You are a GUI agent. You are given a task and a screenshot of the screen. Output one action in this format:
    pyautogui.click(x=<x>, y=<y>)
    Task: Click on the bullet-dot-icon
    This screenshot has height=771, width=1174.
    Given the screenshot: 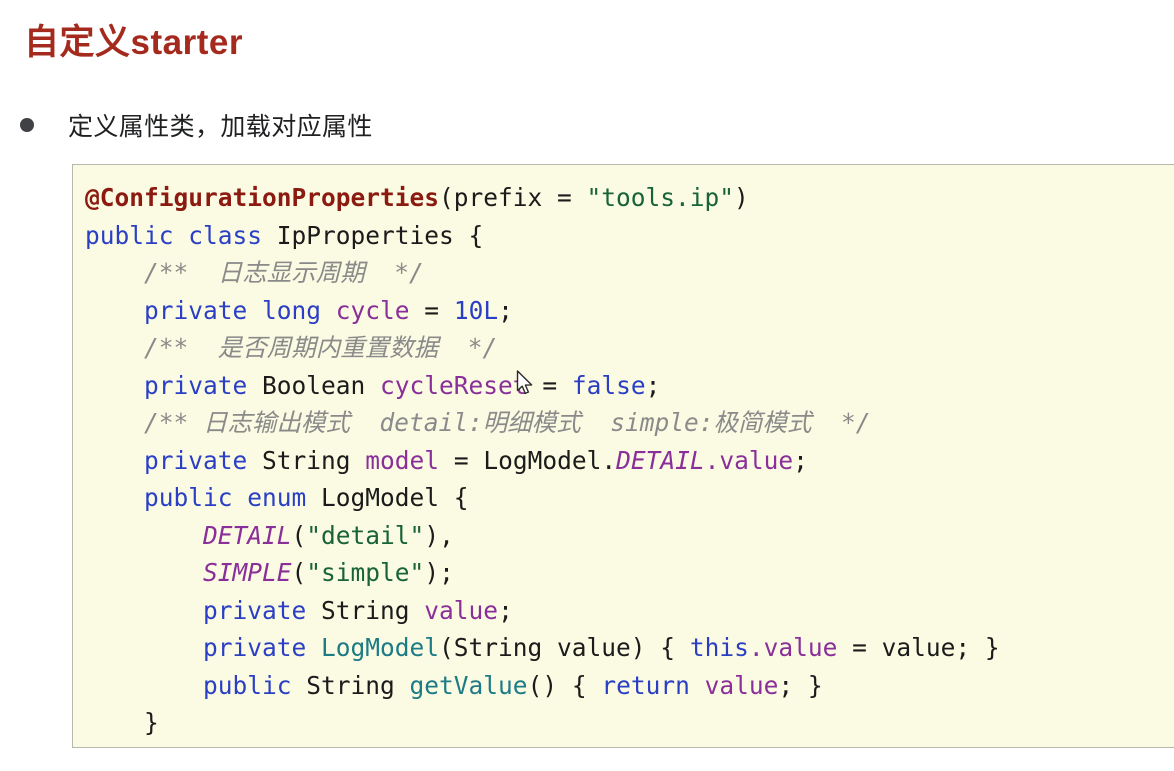 What is the action you would take?
    pyautogui.click(x=27, y=125)
    